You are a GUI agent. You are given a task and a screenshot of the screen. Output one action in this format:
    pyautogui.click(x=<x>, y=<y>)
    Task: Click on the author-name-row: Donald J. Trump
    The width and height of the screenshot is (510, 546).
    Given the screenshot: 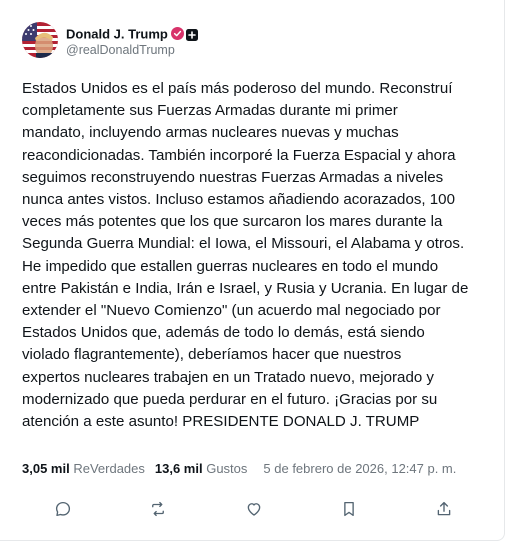 What is the action you would take?
    pyautogui.click(x=132, y=34)
    